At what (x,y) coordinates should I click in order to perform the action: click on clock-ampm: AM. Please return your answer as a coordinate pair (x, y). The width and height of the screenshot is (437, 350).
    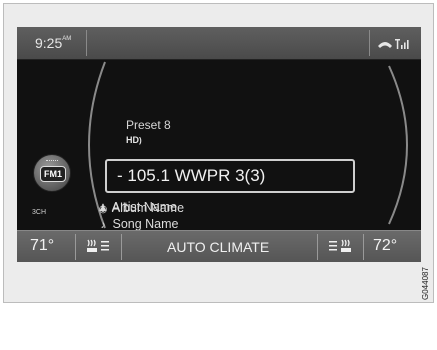
    Looking at the image, I should click on (67, 39).